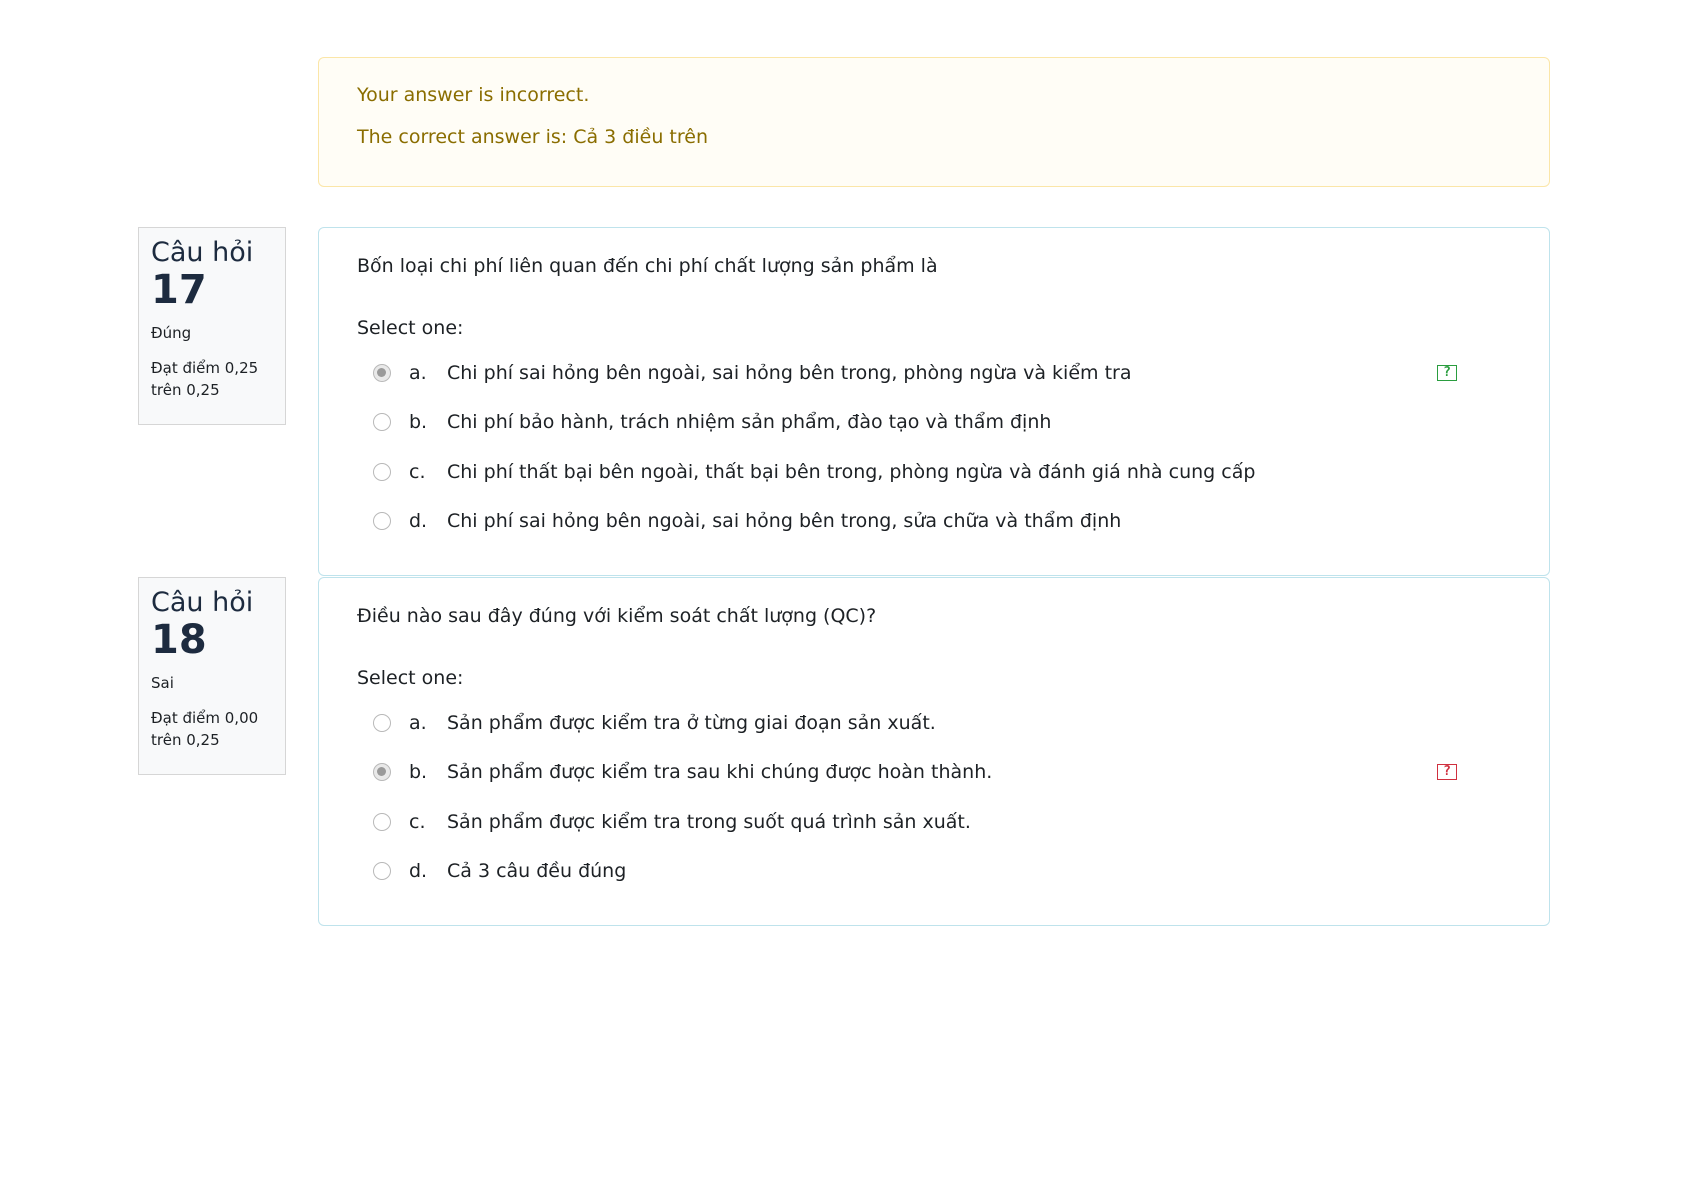 The width and height of the screenshot is (1685, 1191). What do you see at coordinates (205, 368) in the screenshot?
I see `grade-line-1: Đạt điểm 0,25` at bounding box center [205, 368].